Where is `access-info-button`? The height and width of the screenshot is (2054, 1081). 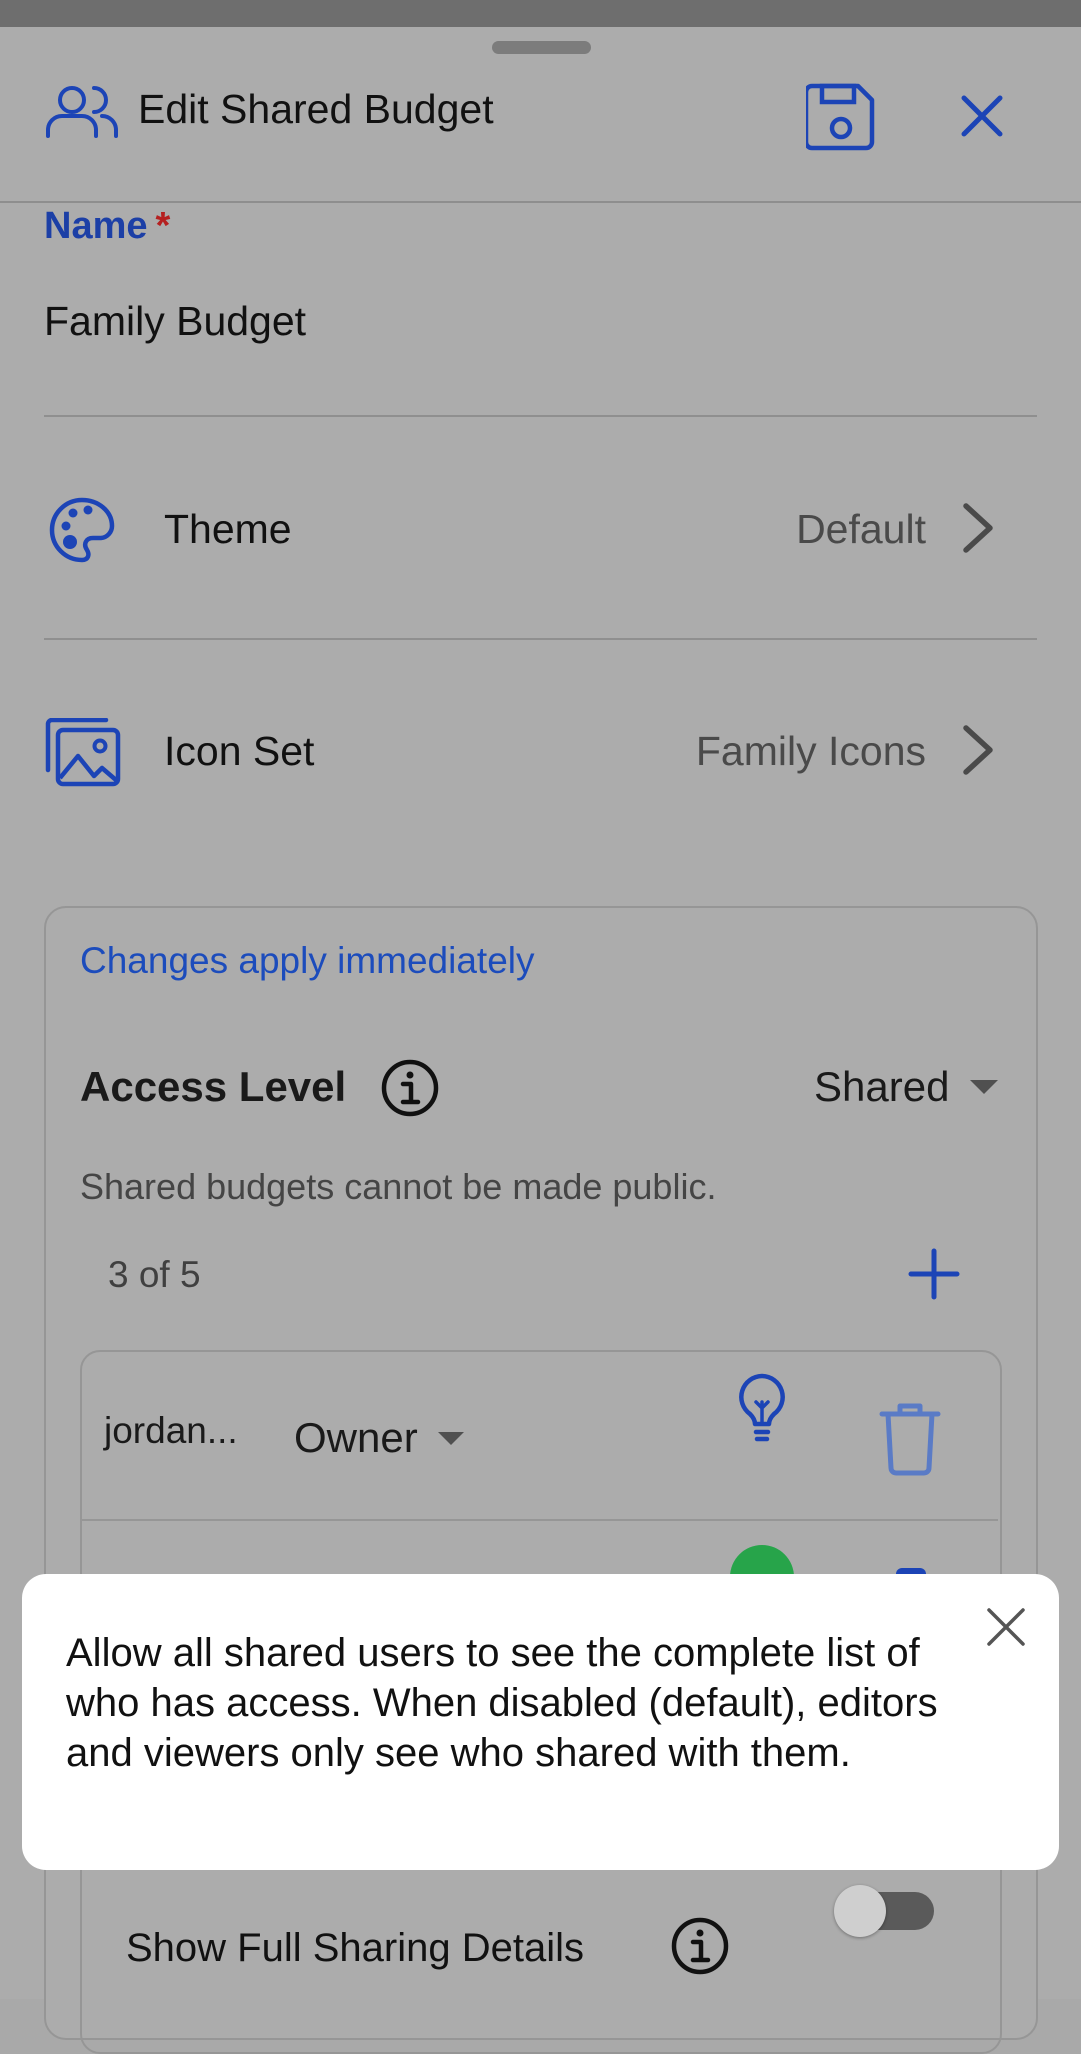
access-info-button is located at coordinates (410, 1088).